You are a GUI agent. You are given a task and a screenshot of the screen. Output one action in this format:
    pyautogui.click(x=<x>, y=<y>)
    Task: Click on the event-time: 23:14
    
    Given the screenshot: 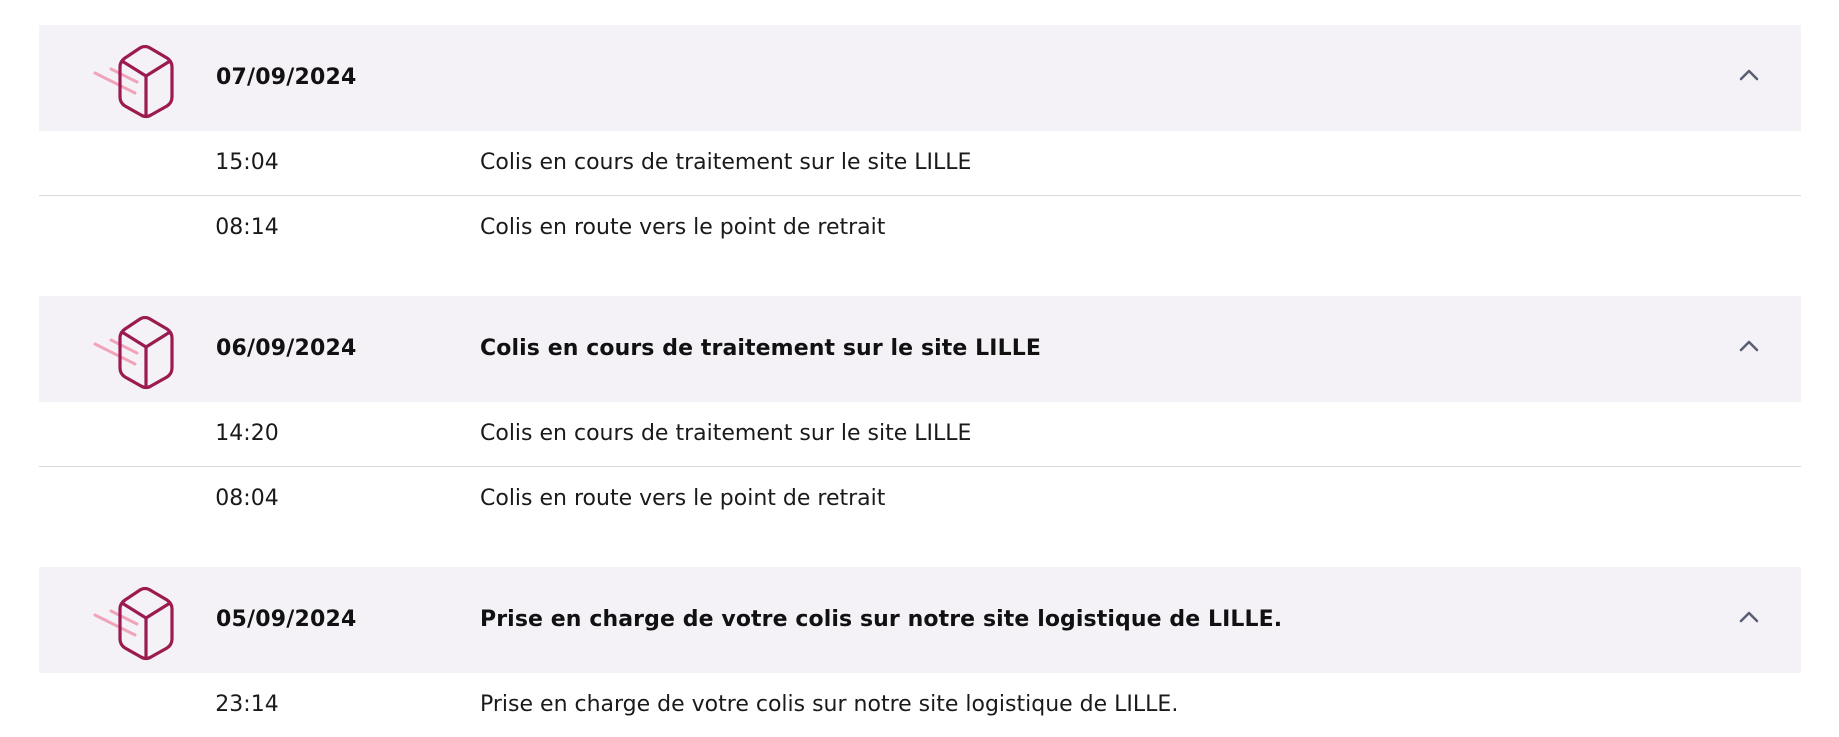 What is the action you would take?
    pyautogui.click(x=247, y=704)
    